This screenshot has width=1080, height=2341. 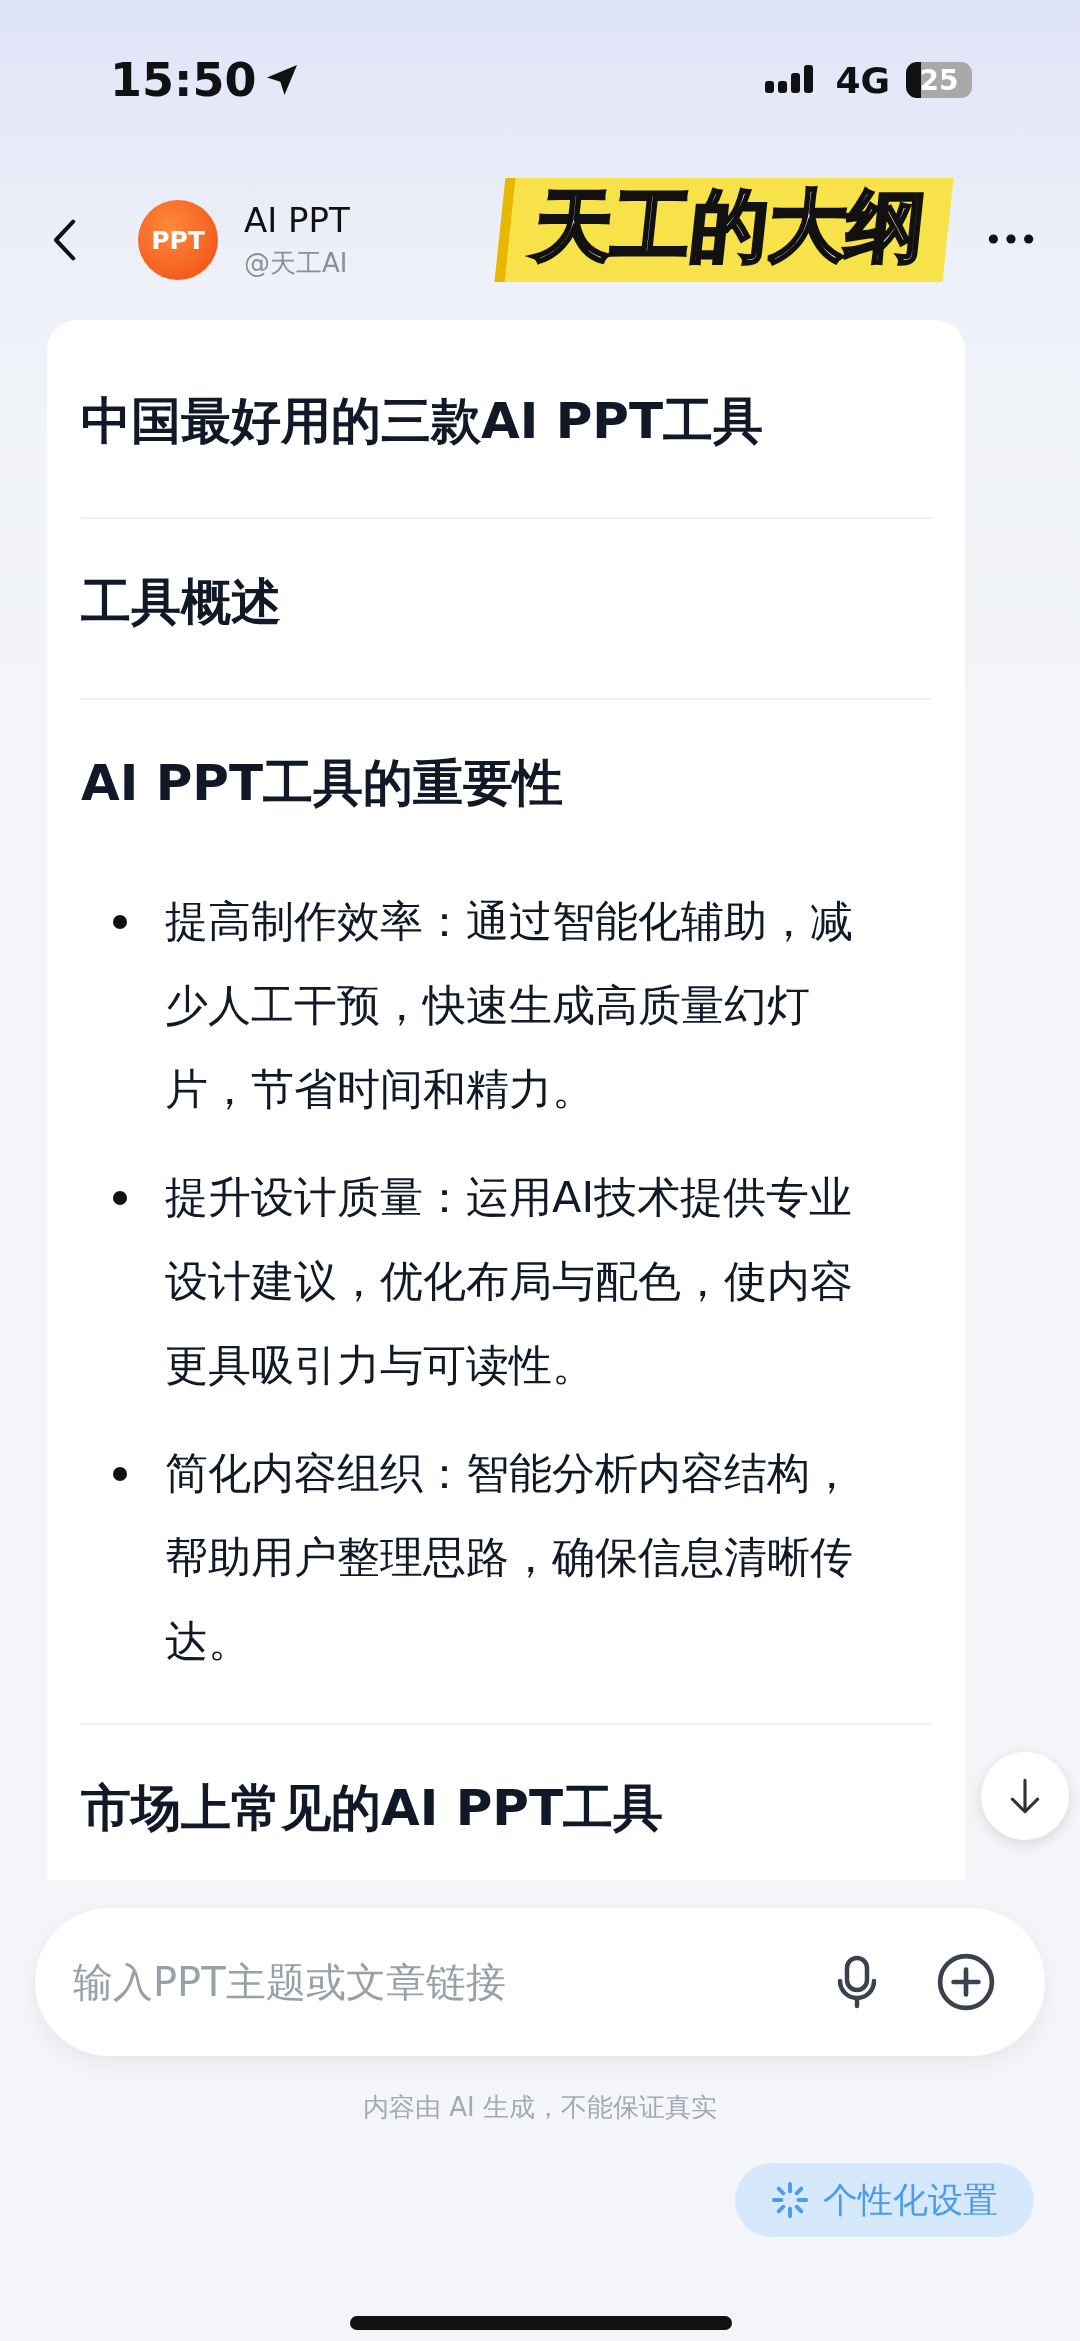 What do you see at coordinates (183, 80) in the screenshot?
I see `status-time: 15:50` at bounding box center [183, 80].